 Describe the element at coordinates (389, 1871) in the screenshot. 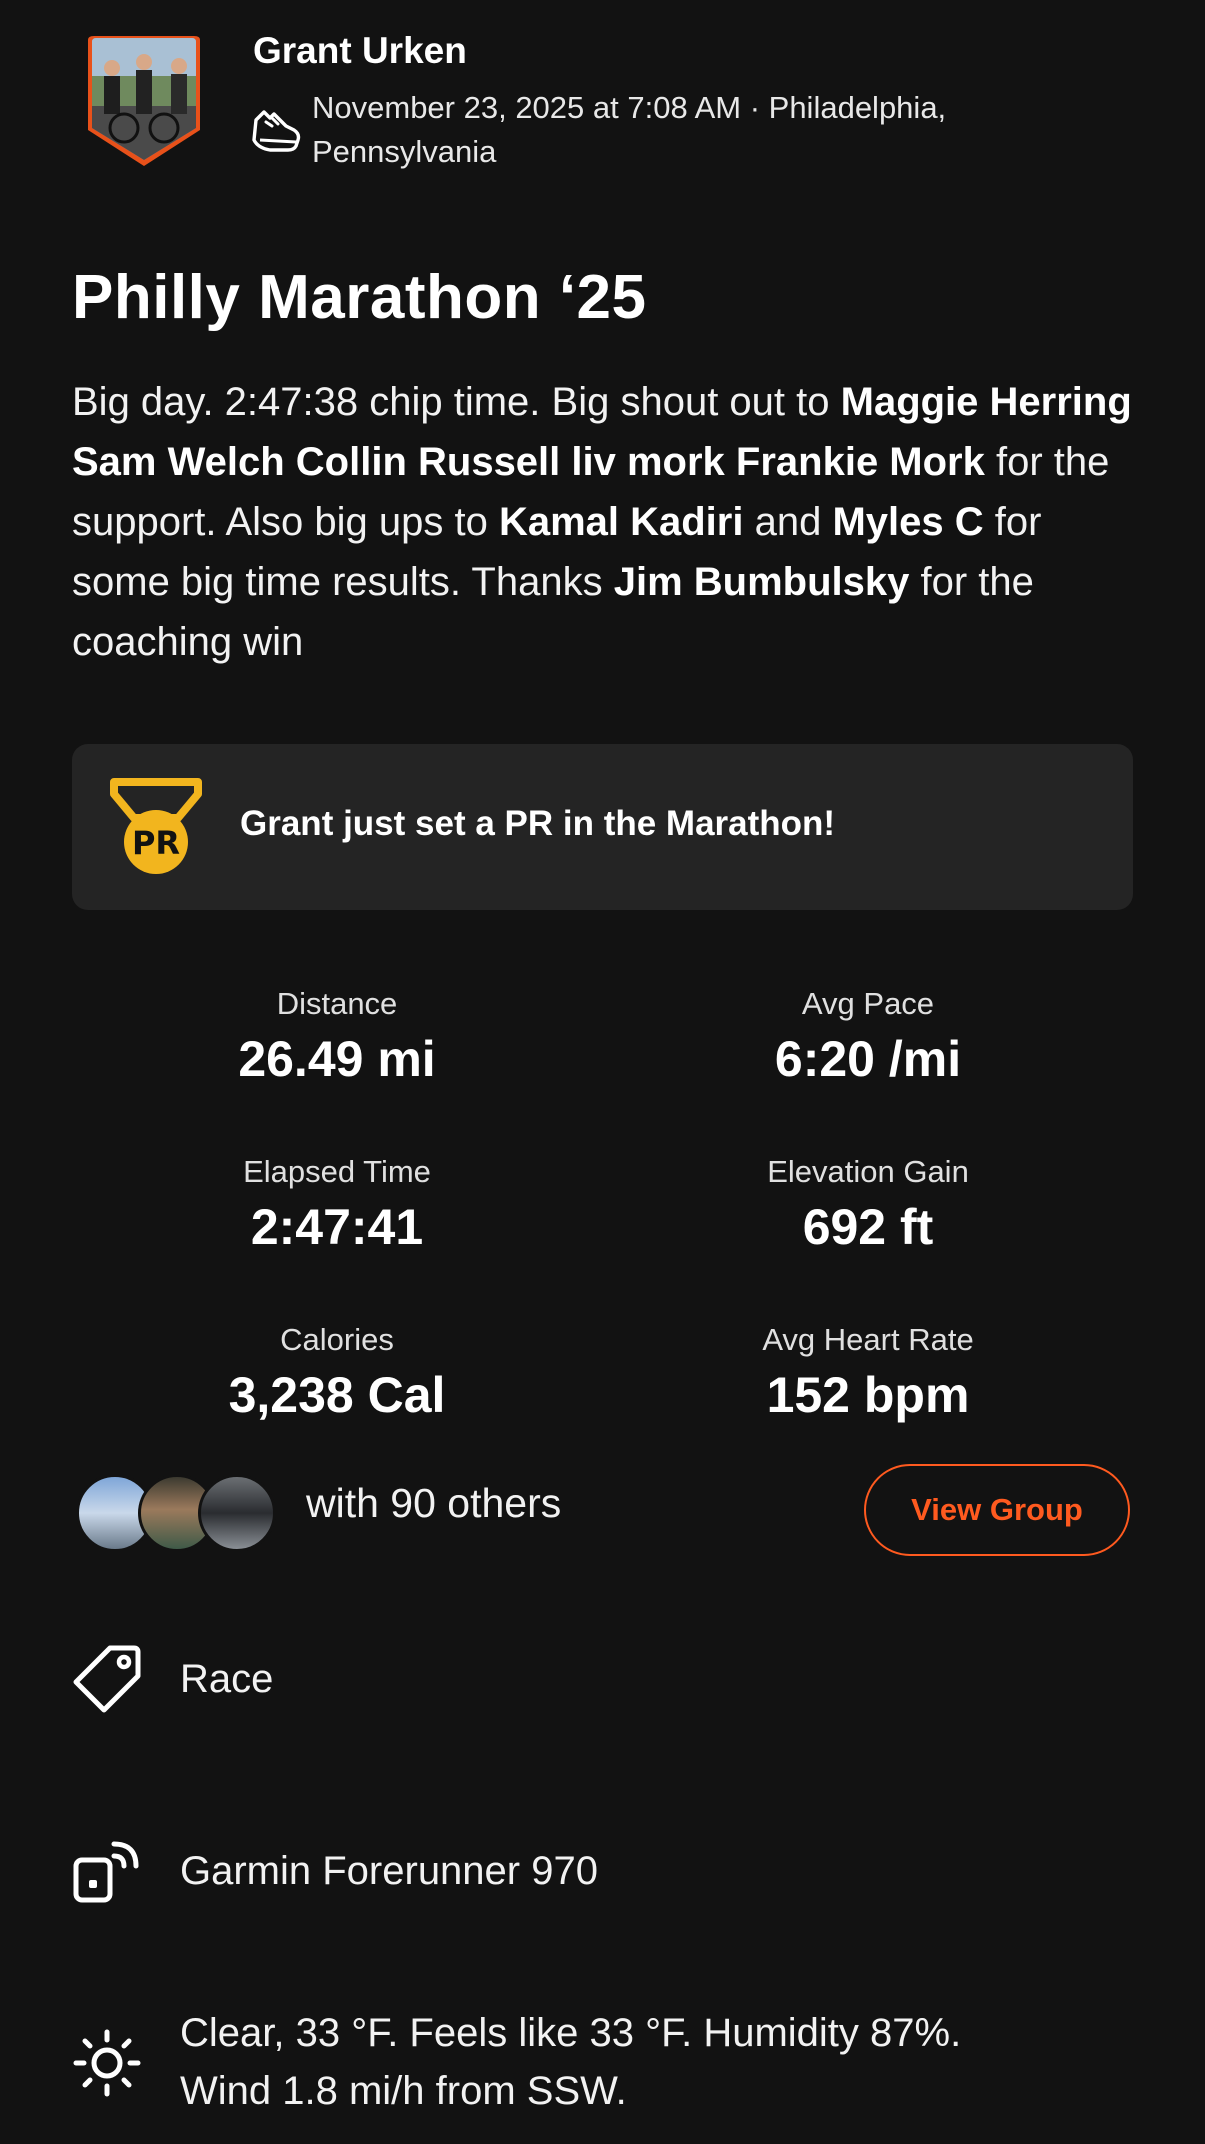

I see `device-name: Garmin Forerunner 970` at that location.